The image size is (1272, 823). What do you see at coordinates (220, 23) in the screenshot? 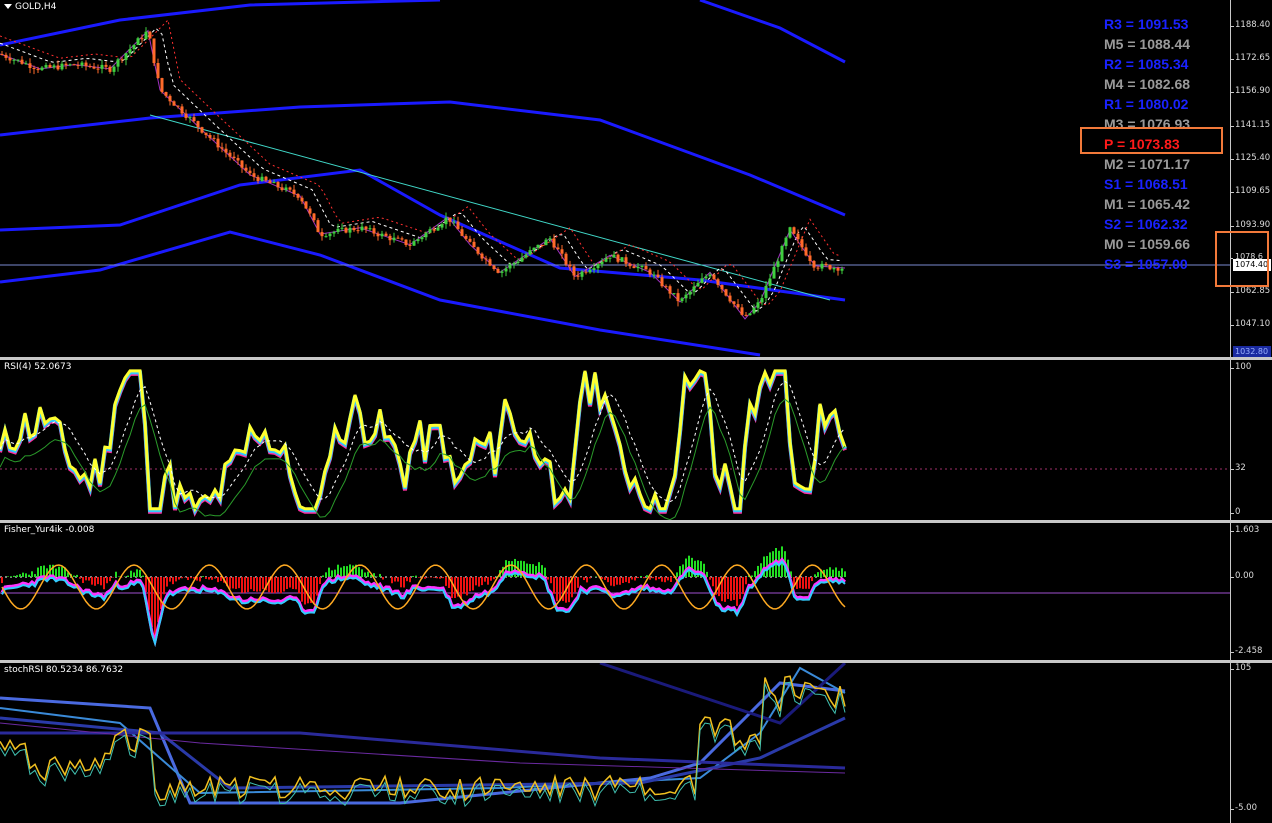
I see `envelope-band-line` at bounding box center [220, 23].